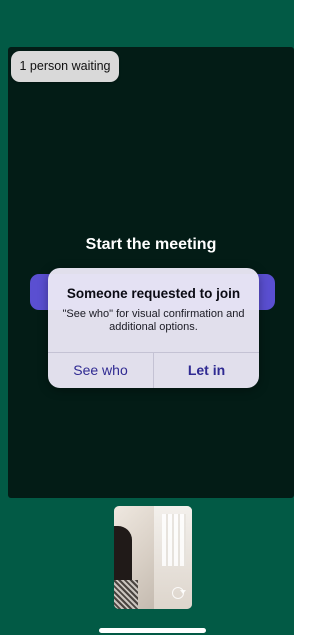 This screenshot has height=635, width=320. What do you see at coordinates (153, 293) in the screenshot?
I see `dialog-title: Someone requested to join` at bounding box center [153, 293].